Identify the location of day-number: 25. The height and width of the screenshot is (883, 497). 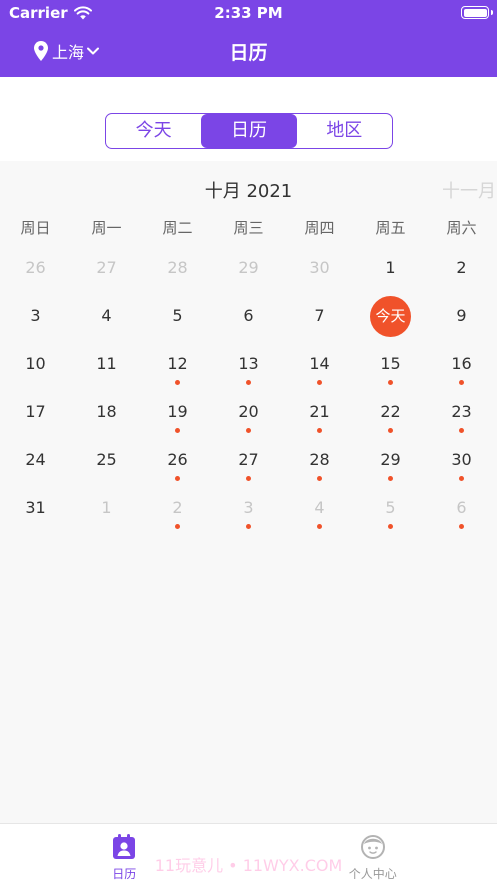
(106, 459).